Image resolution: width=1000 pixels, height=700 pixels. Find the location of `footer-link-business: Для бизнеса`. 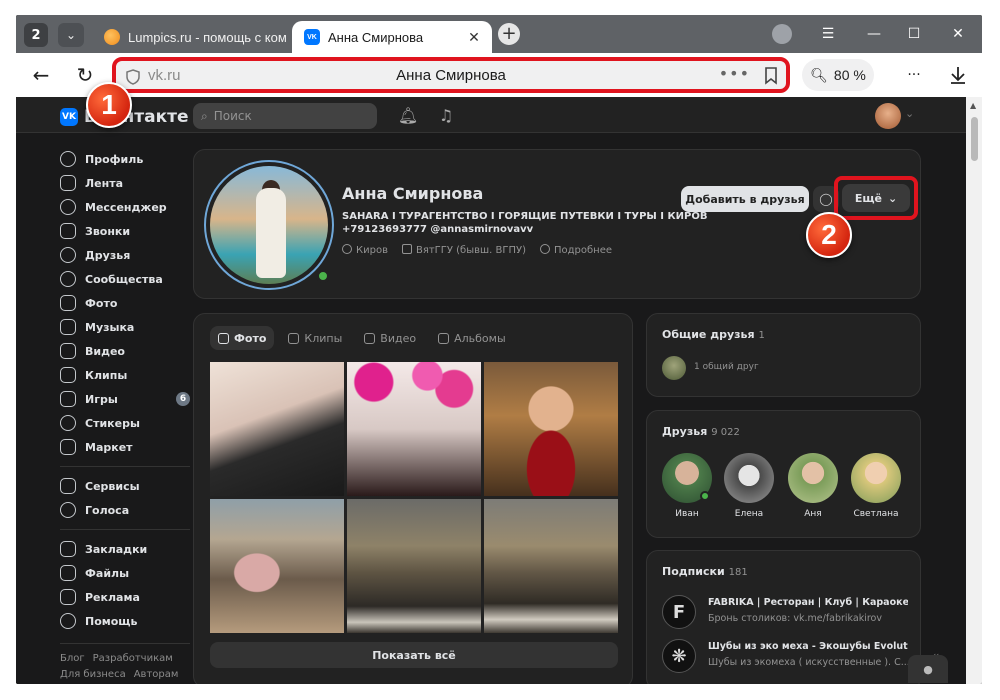

footer-link-business: Для бизнеса is located at coordinates (93, 674).